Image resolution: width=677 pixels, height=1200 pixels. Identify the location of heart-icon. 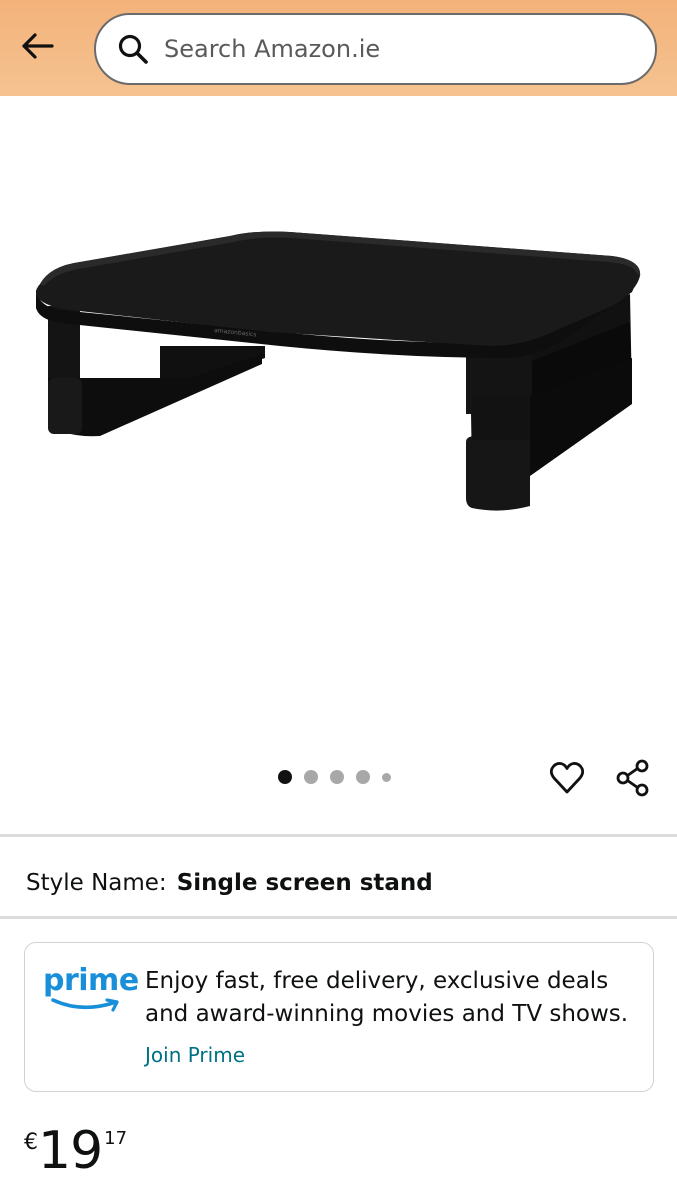
(567, 778).